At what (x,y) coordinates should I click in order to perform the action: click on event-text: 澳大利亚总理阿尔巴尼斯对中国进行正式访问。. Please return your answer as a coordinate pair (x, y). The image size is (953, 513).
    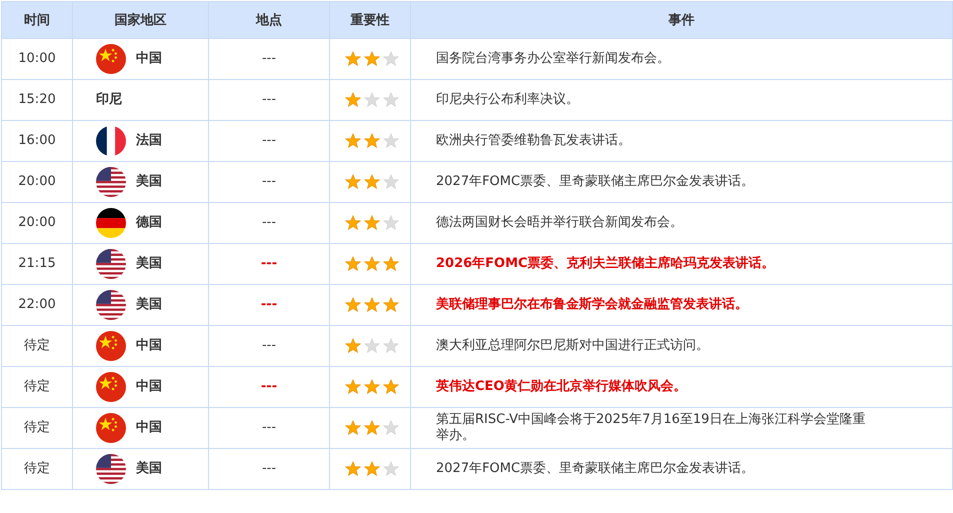
    Looking at the image, I should click on (572, 345).